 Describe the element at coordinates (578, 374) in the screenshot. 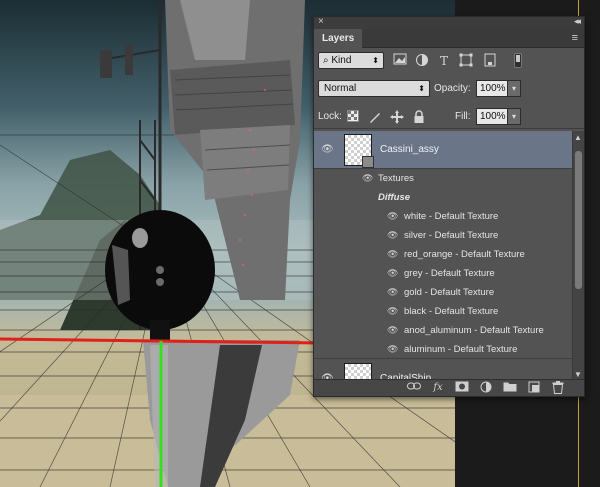

I see `scroll-down-icon: ▼` at that location.